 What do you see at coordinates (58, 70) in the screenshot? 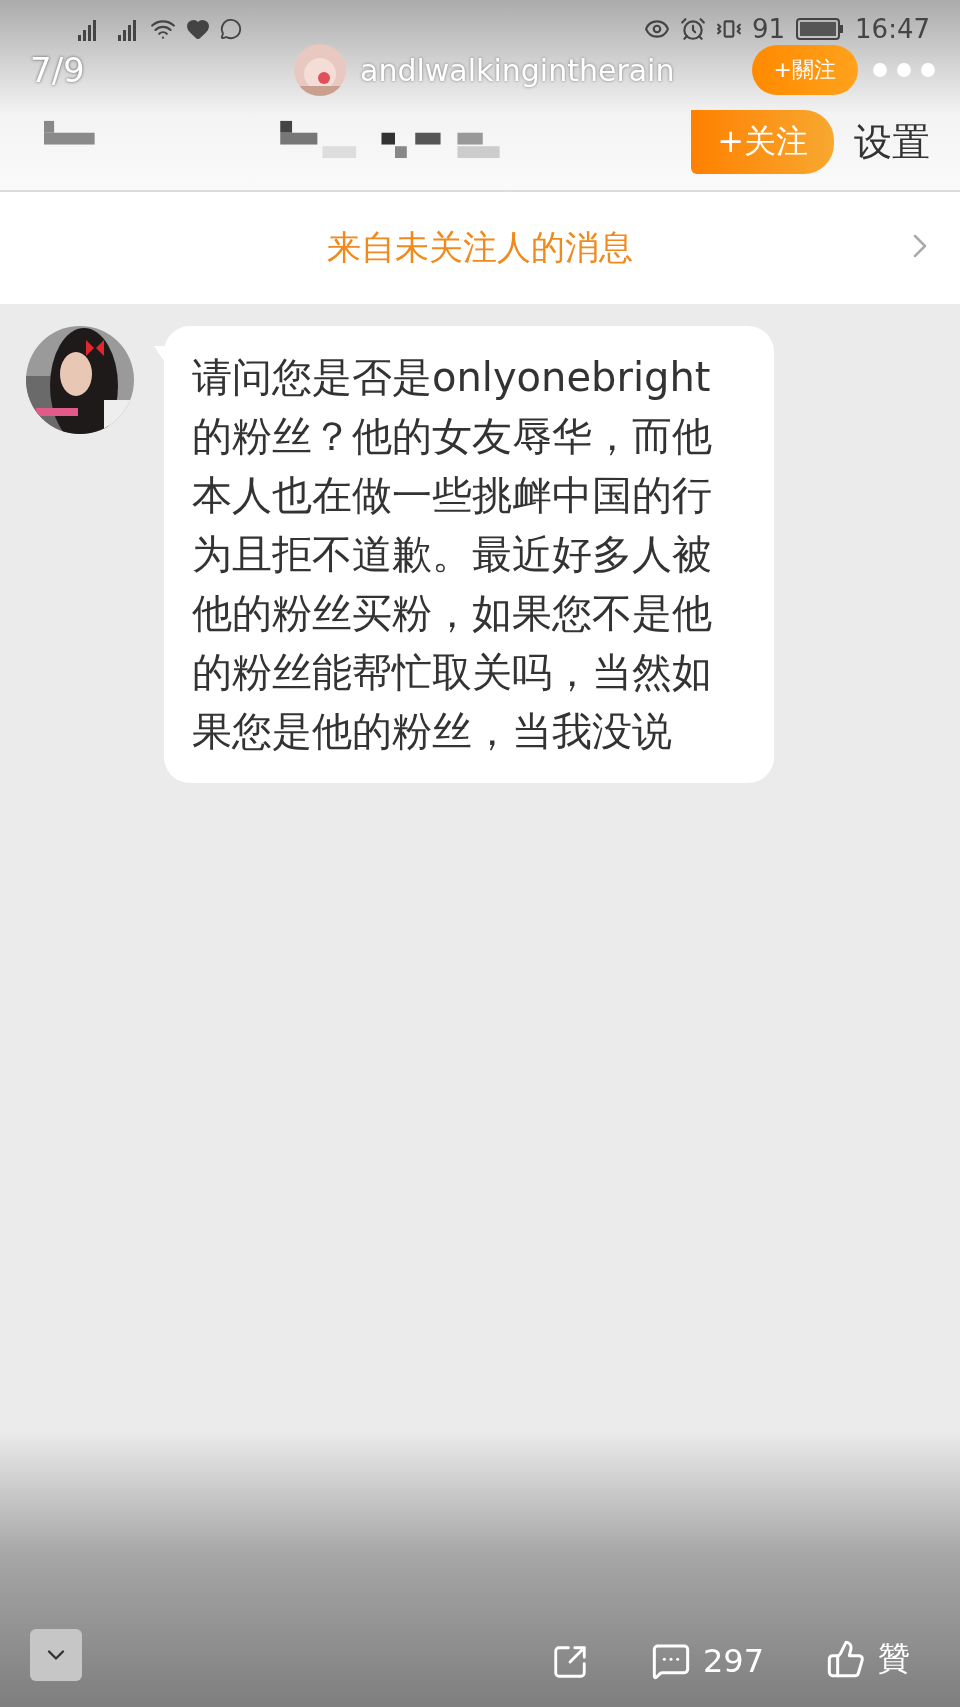
I see `image-counter: 7/9` at bounding box center [58, 70].